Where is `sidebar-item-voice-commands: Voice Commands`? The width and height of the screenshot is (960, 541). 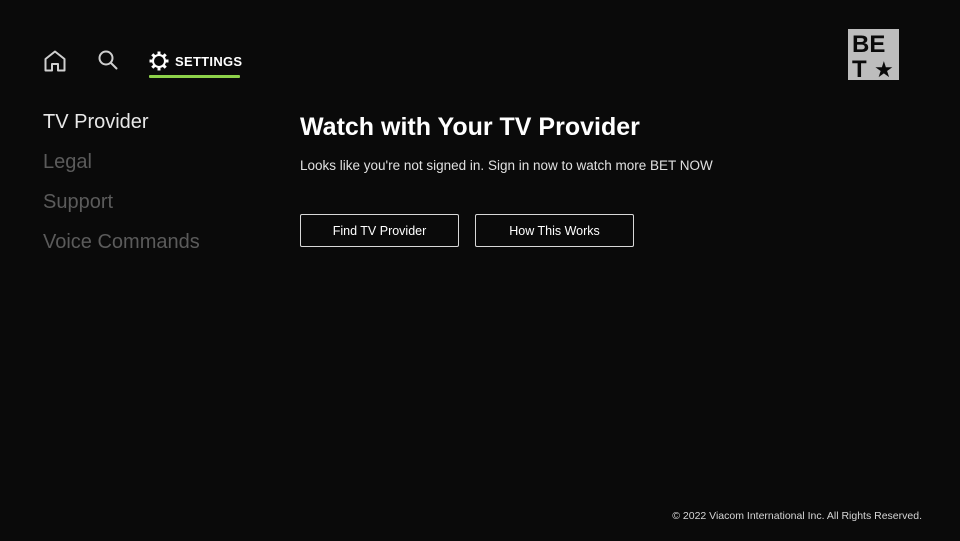 sidebar-item-voice-commands: Voice Commands is located at coordinates (121, 248).